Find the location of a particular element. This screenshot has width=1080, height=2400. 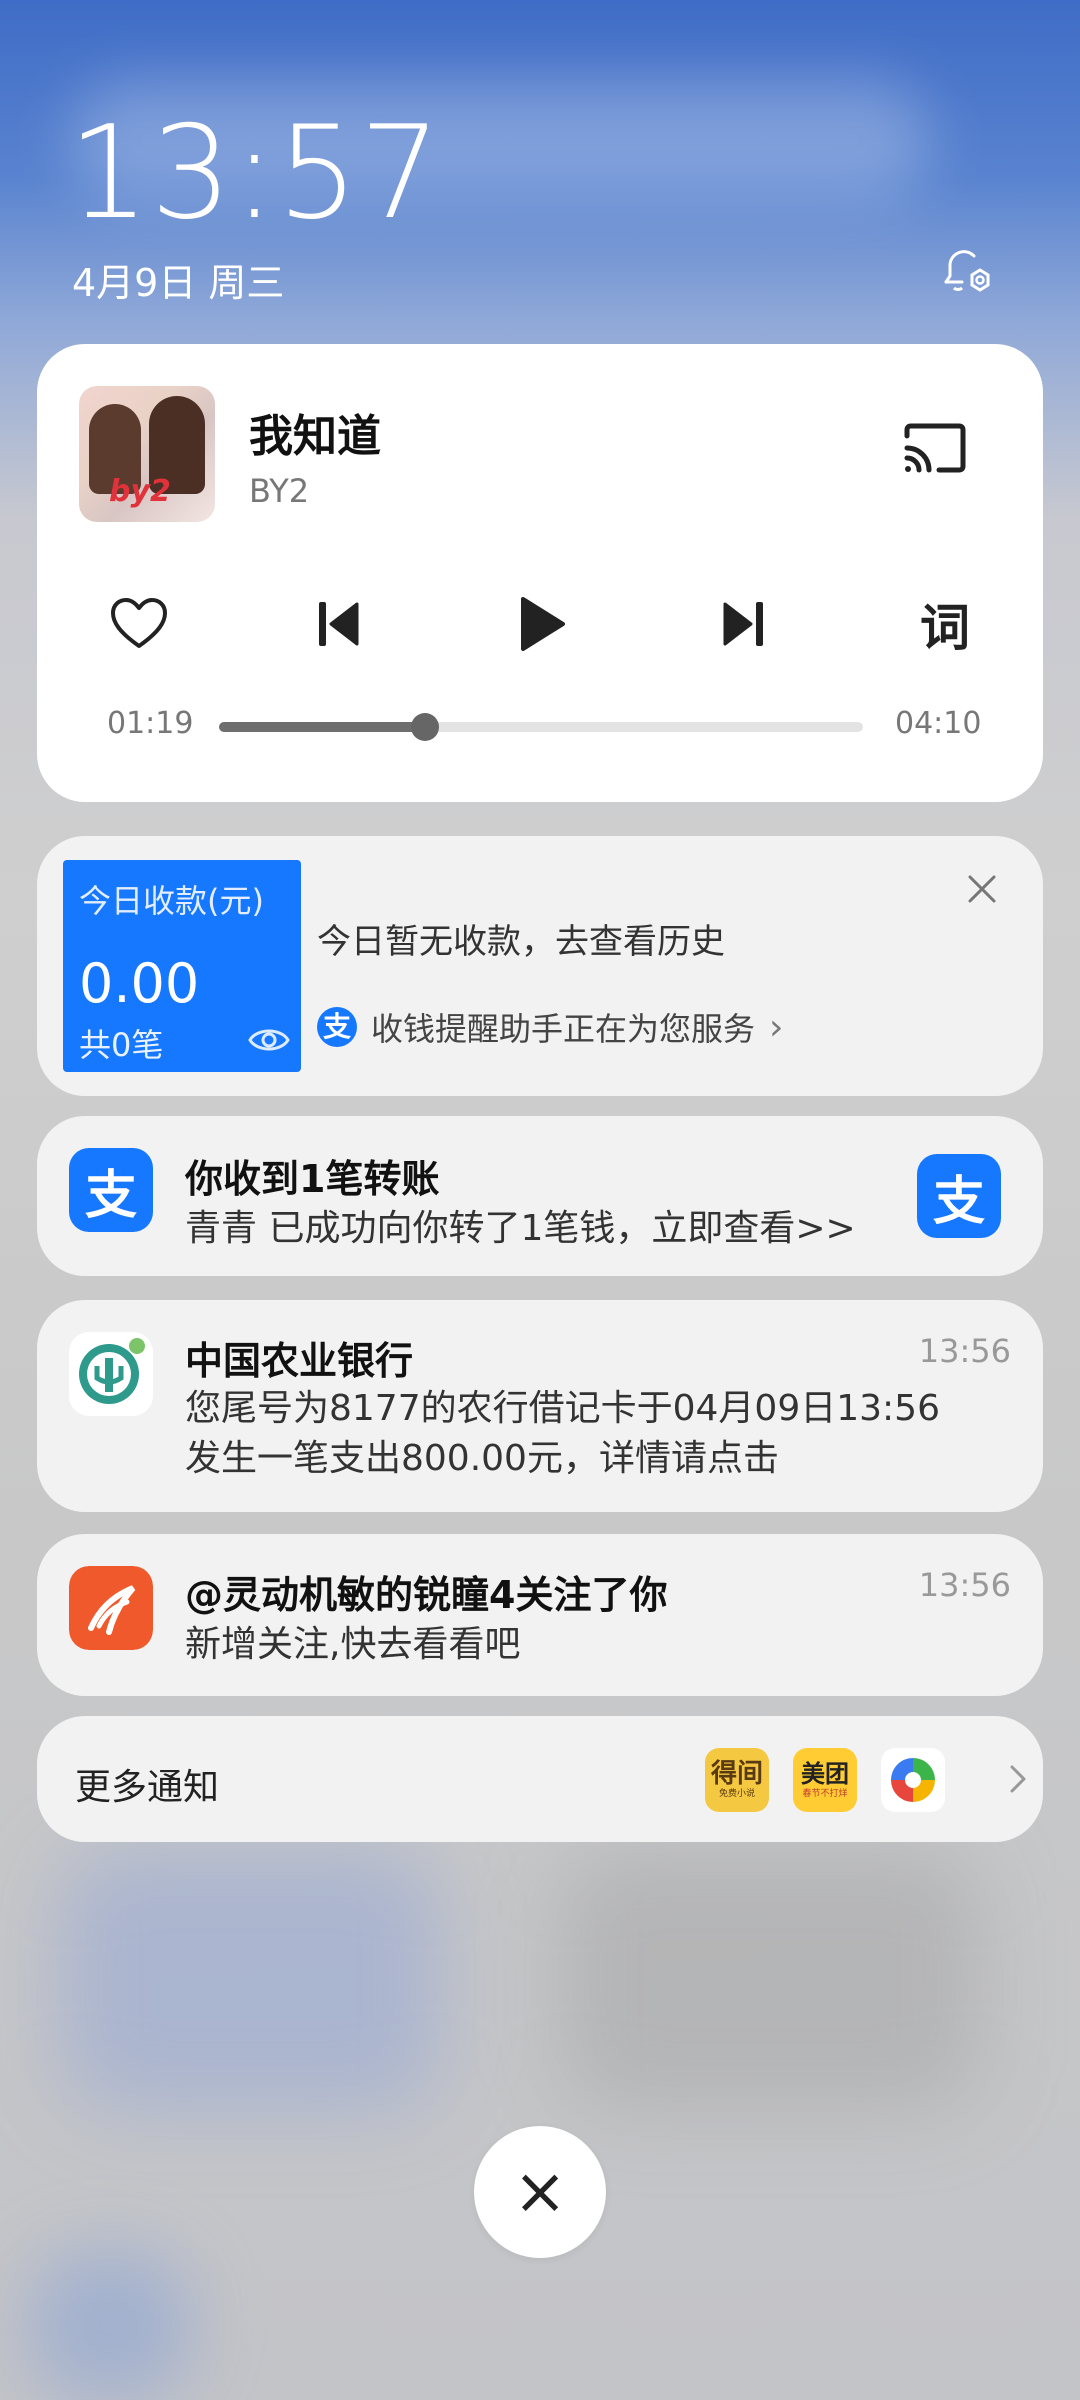

progress-fill is located at coordinates (322, 727).